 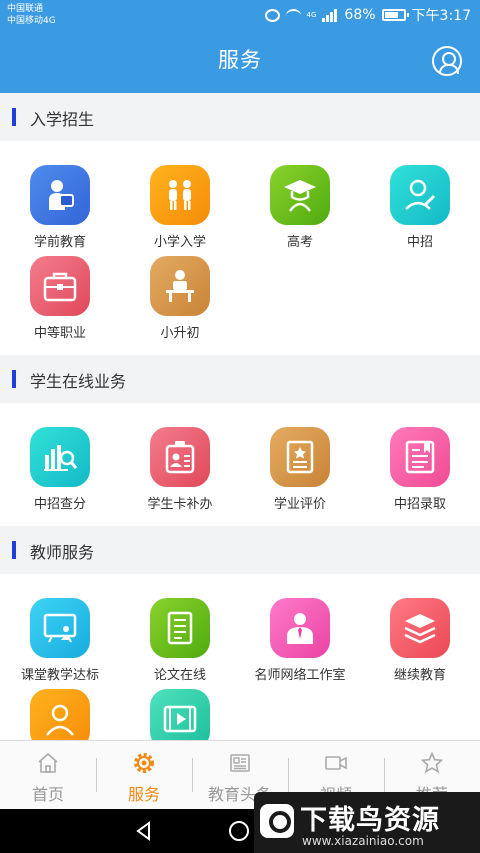 I want to click on service-label: 课堂教学达标, so click(x=59, y=675).